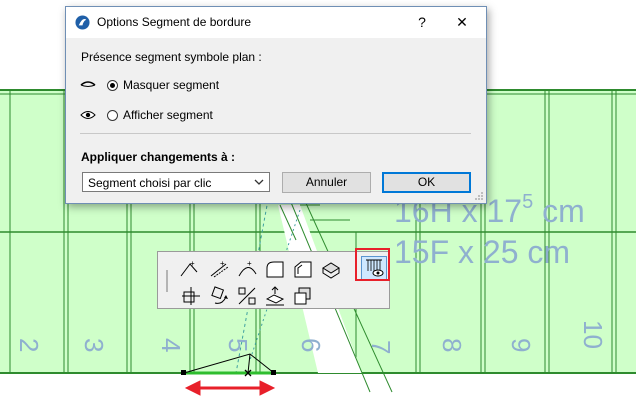  Describe the element at coordinates (171, 345) in the screenshot. I see `step-number: 4` at that location.